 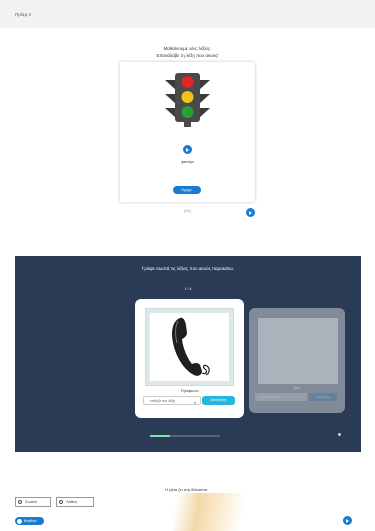 I want to click on red-light, so click(x=187, y=82).